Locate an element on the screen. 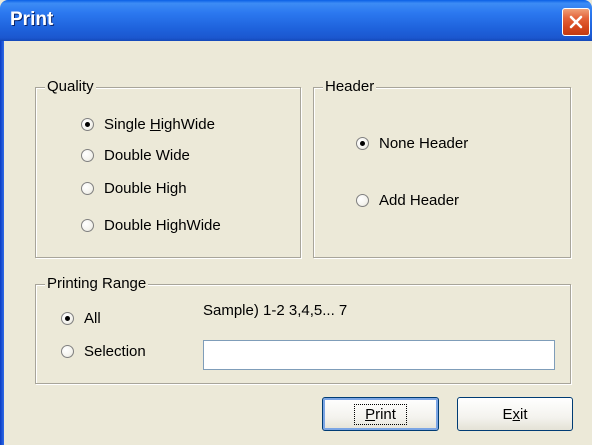  close-button is located at coordinates (576, 22).